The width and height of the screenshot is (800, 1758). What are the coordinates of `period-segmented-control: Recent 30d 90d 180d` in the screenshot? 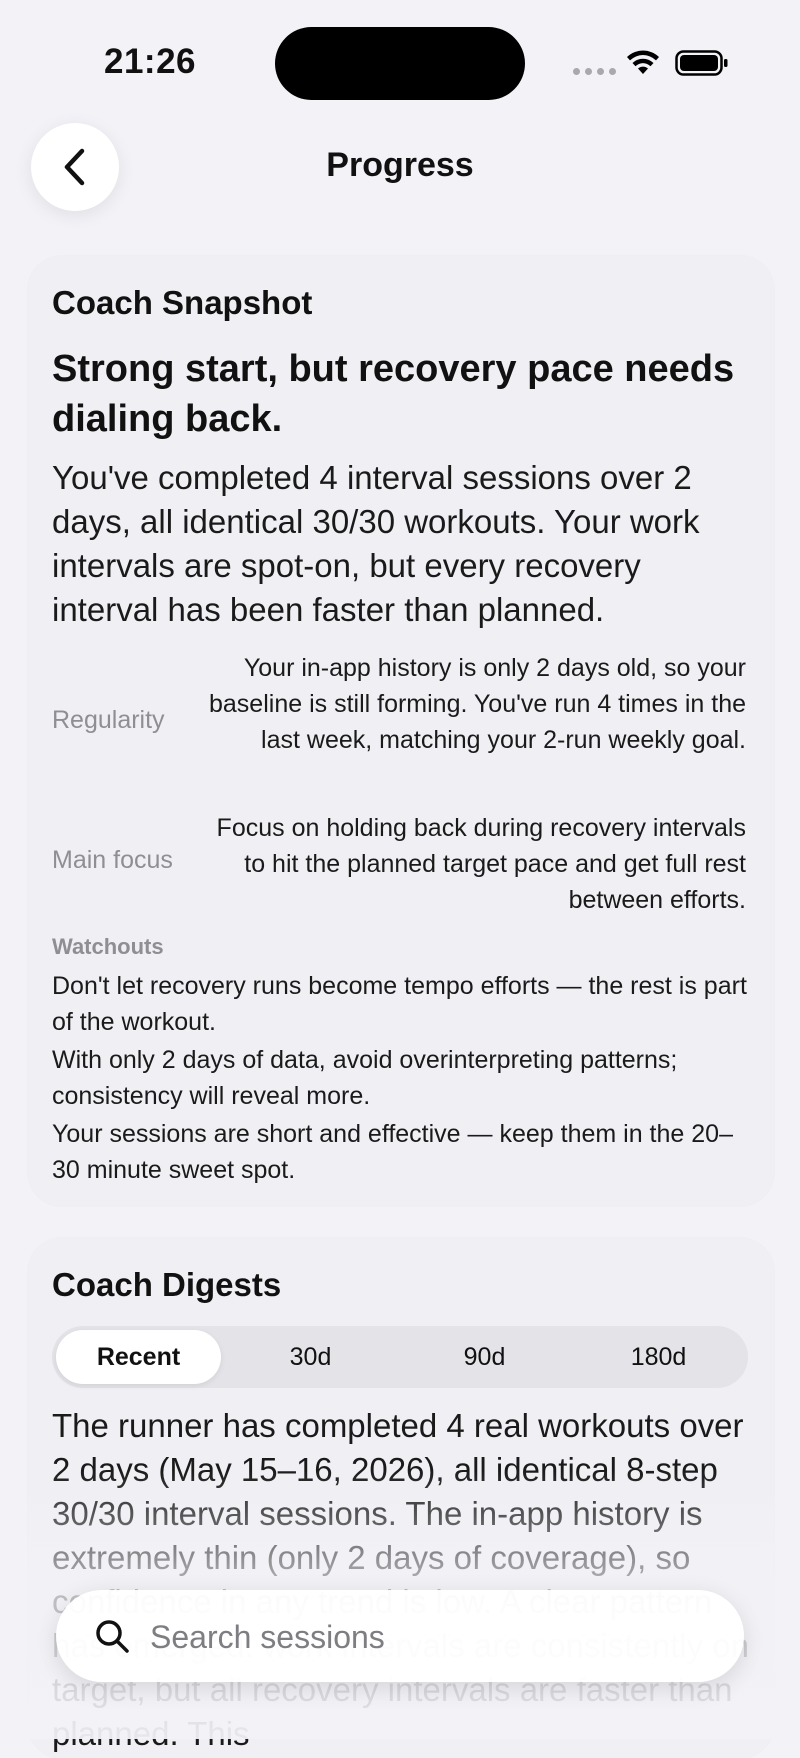 It's located at (400, 1357).